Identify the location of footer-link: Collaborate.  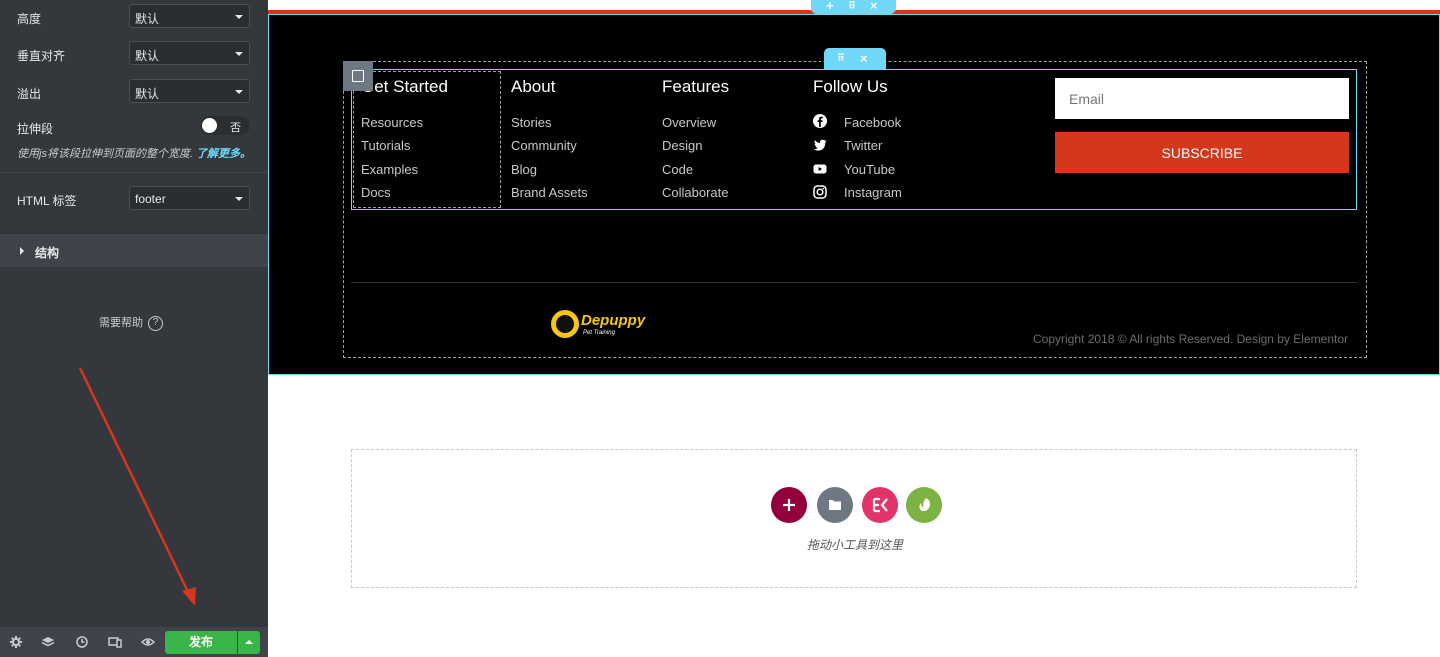
(695, 192).